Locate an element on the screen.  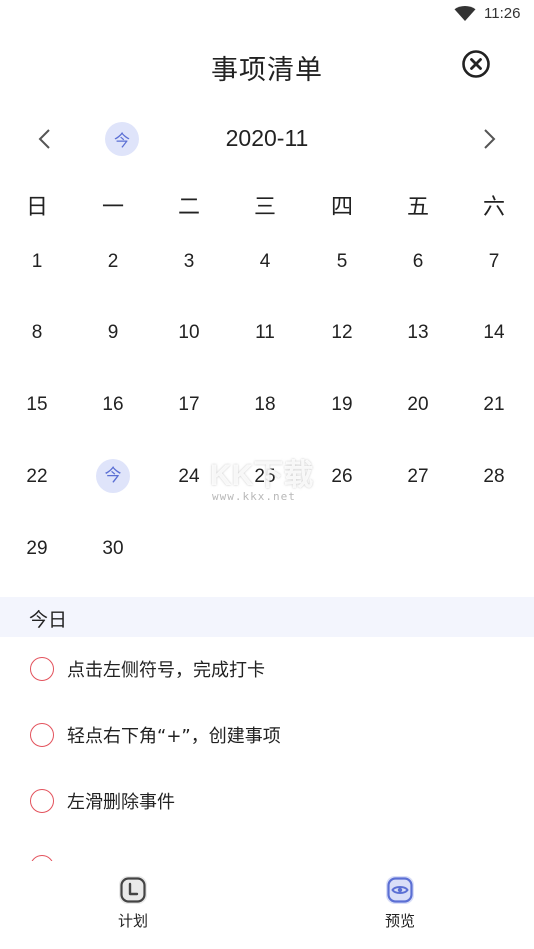
tab-plan: 计划 is located at coordinates (133, 902).